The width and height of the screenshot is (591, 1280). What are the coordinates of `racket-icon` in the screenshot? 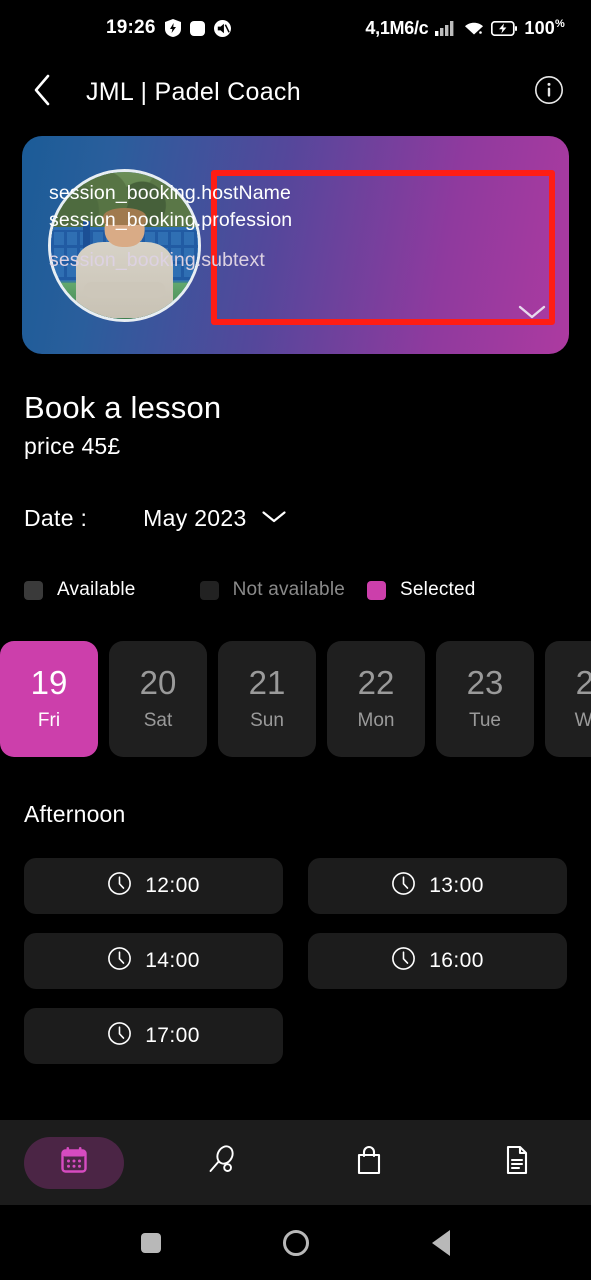 It's located at (222, 1162).